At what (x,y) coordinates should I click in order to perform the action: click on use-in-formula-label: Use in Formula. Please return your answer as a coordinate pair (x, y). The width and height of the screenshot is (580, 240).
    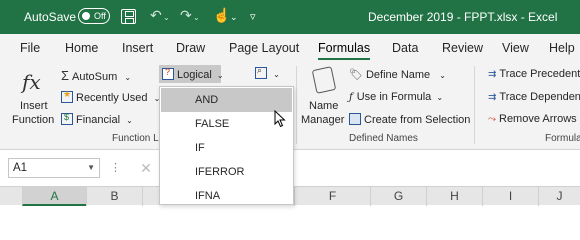
    Looking at the image, I should click on (394, 97).